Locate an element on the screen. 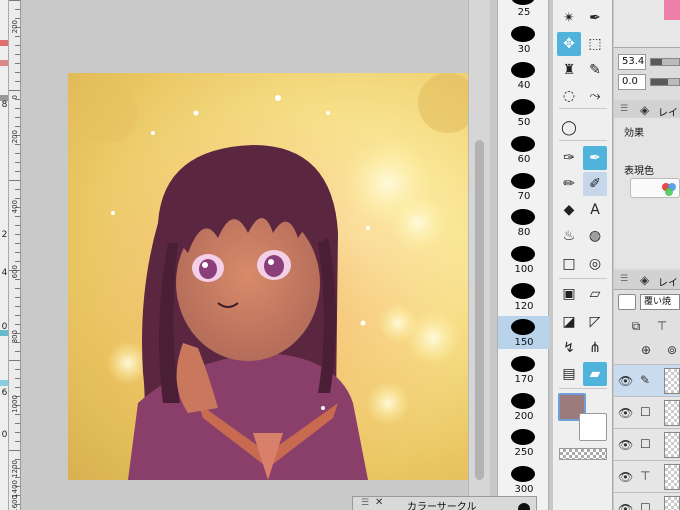 This screenshot has height=510, width=680. pen-plus-icon: ✎ is located at coordinates (595, 70).